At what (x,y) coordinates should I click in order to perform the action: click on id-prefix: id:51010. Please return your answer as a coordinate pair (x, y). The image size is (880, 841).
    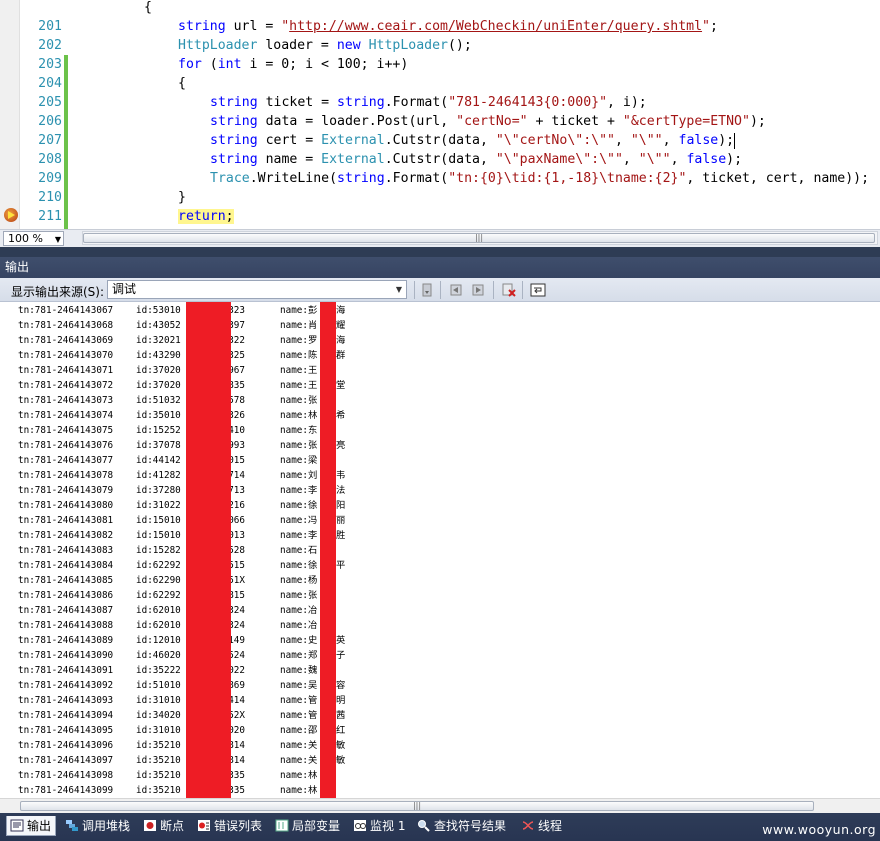
    Looking at the image, I should click on (158, 685).